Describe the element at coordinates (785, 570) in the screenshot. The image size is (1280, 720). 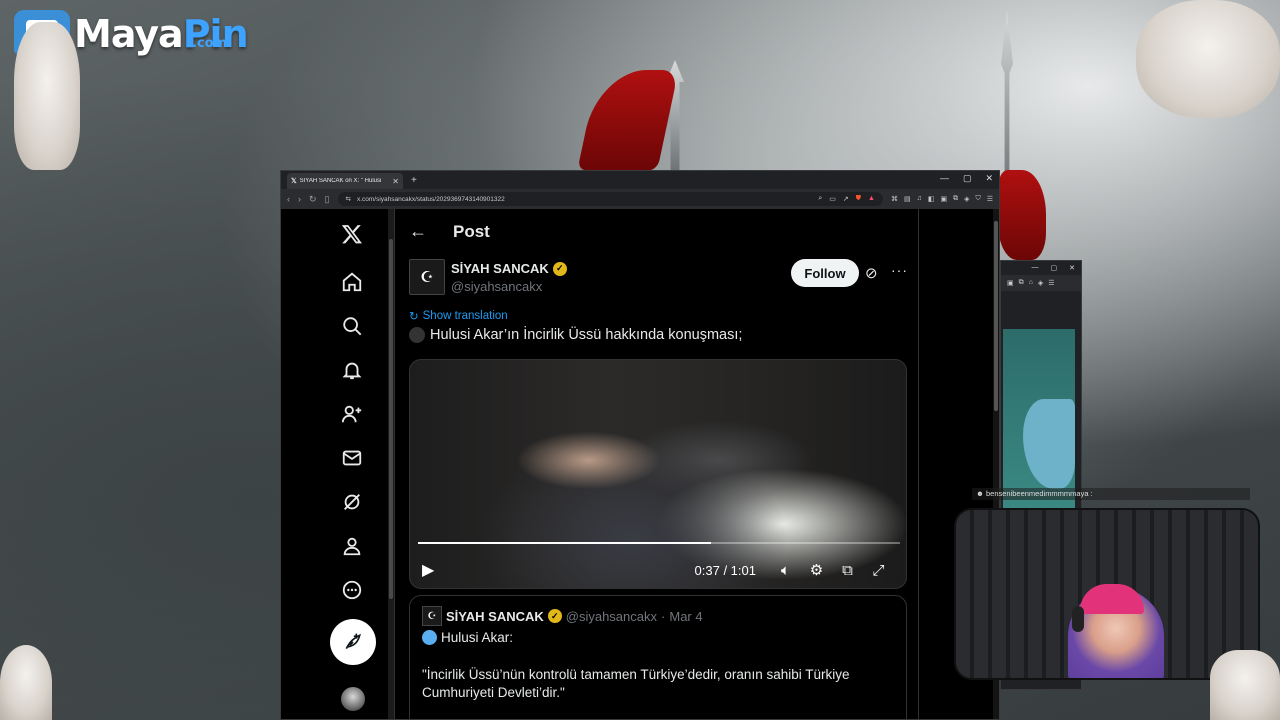
I see `volume-icon: 🔈︎` at that location.